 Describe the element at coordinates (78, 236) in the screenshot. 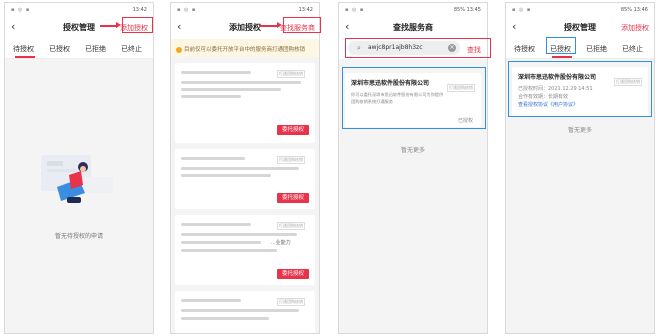

I see `empty-state-text: 暂无待授权的申请` at that location.